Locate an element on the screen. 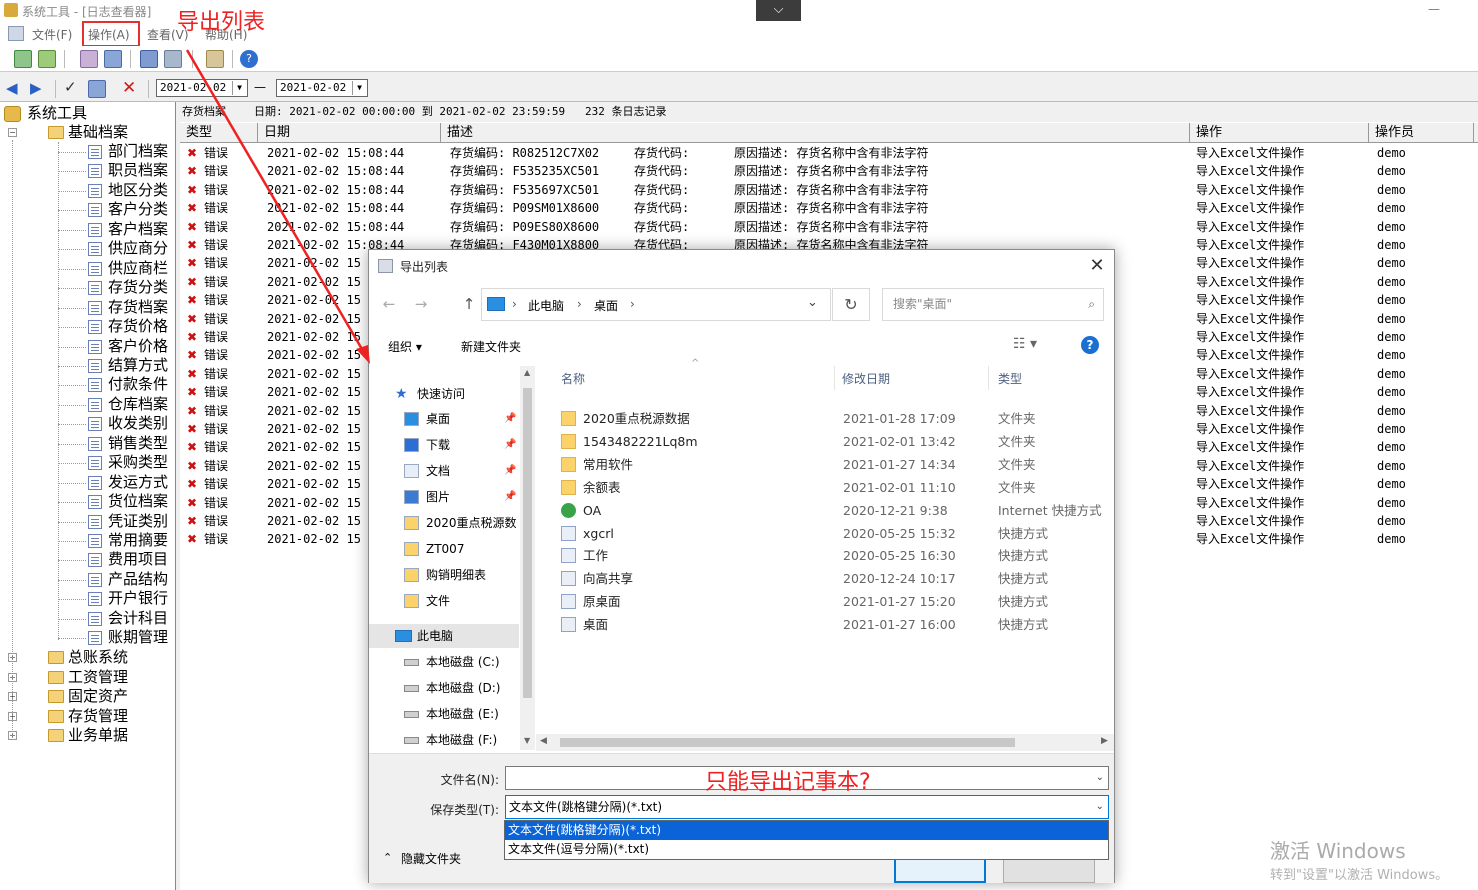 Image resolution: width=1478 pixels, height=890 pixels. filetype-option-comma: 文本文件(逗号分隔)(*.txt) is located at coordinates (806, 849).